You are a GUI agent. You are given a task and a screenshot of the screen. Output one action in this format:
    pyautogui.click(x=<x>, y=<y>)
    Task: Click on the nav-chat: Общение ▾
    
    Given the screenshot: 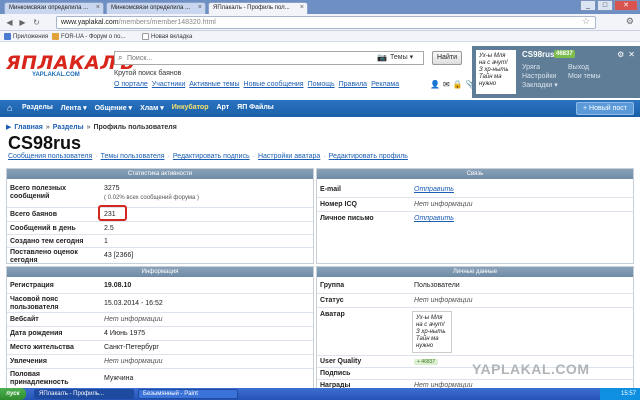 What is the action you would take?
    pyautogui.click(x=113, y=108)
    